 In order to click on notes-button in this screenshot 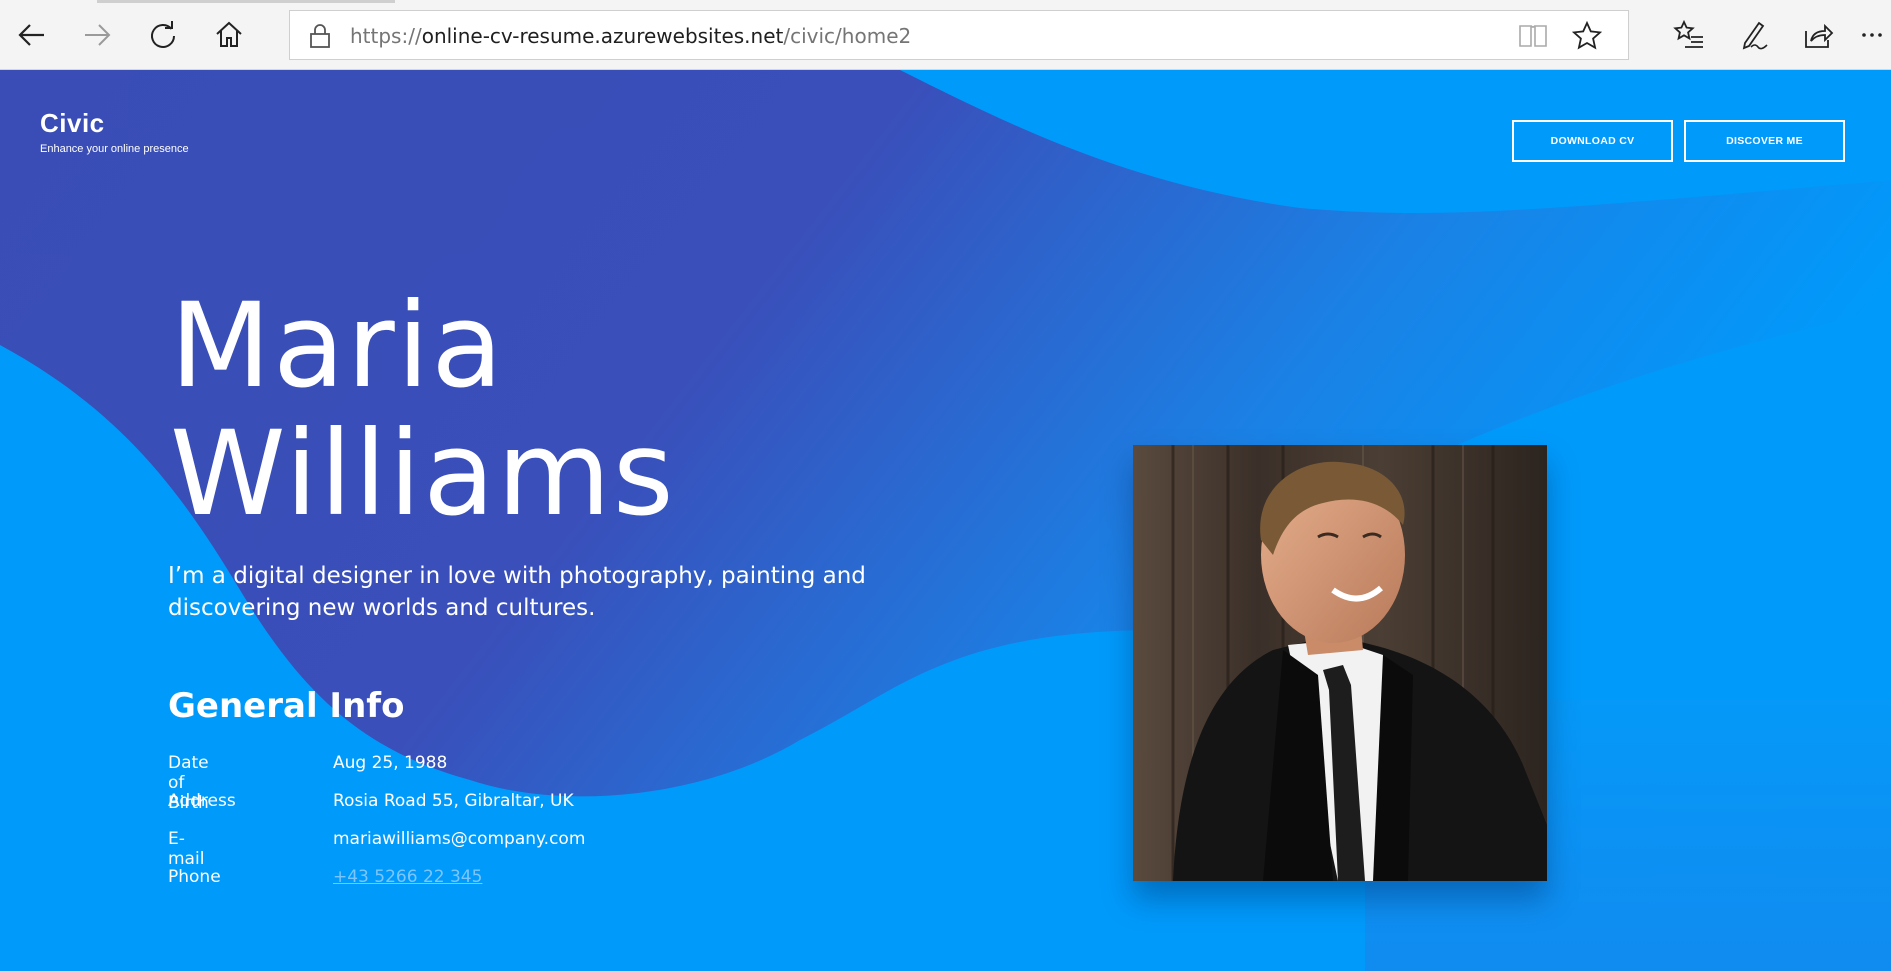, I will do `click(1755, 35)`.